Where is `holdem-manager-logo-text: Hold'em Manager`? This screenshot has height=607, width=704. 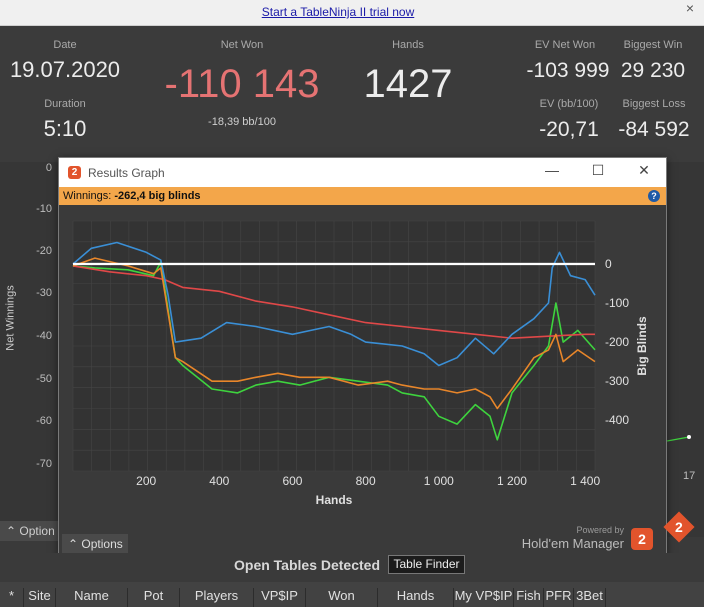
holdem-manager-logo-text: Hold'em Manager is located at coordinates (572, 543).